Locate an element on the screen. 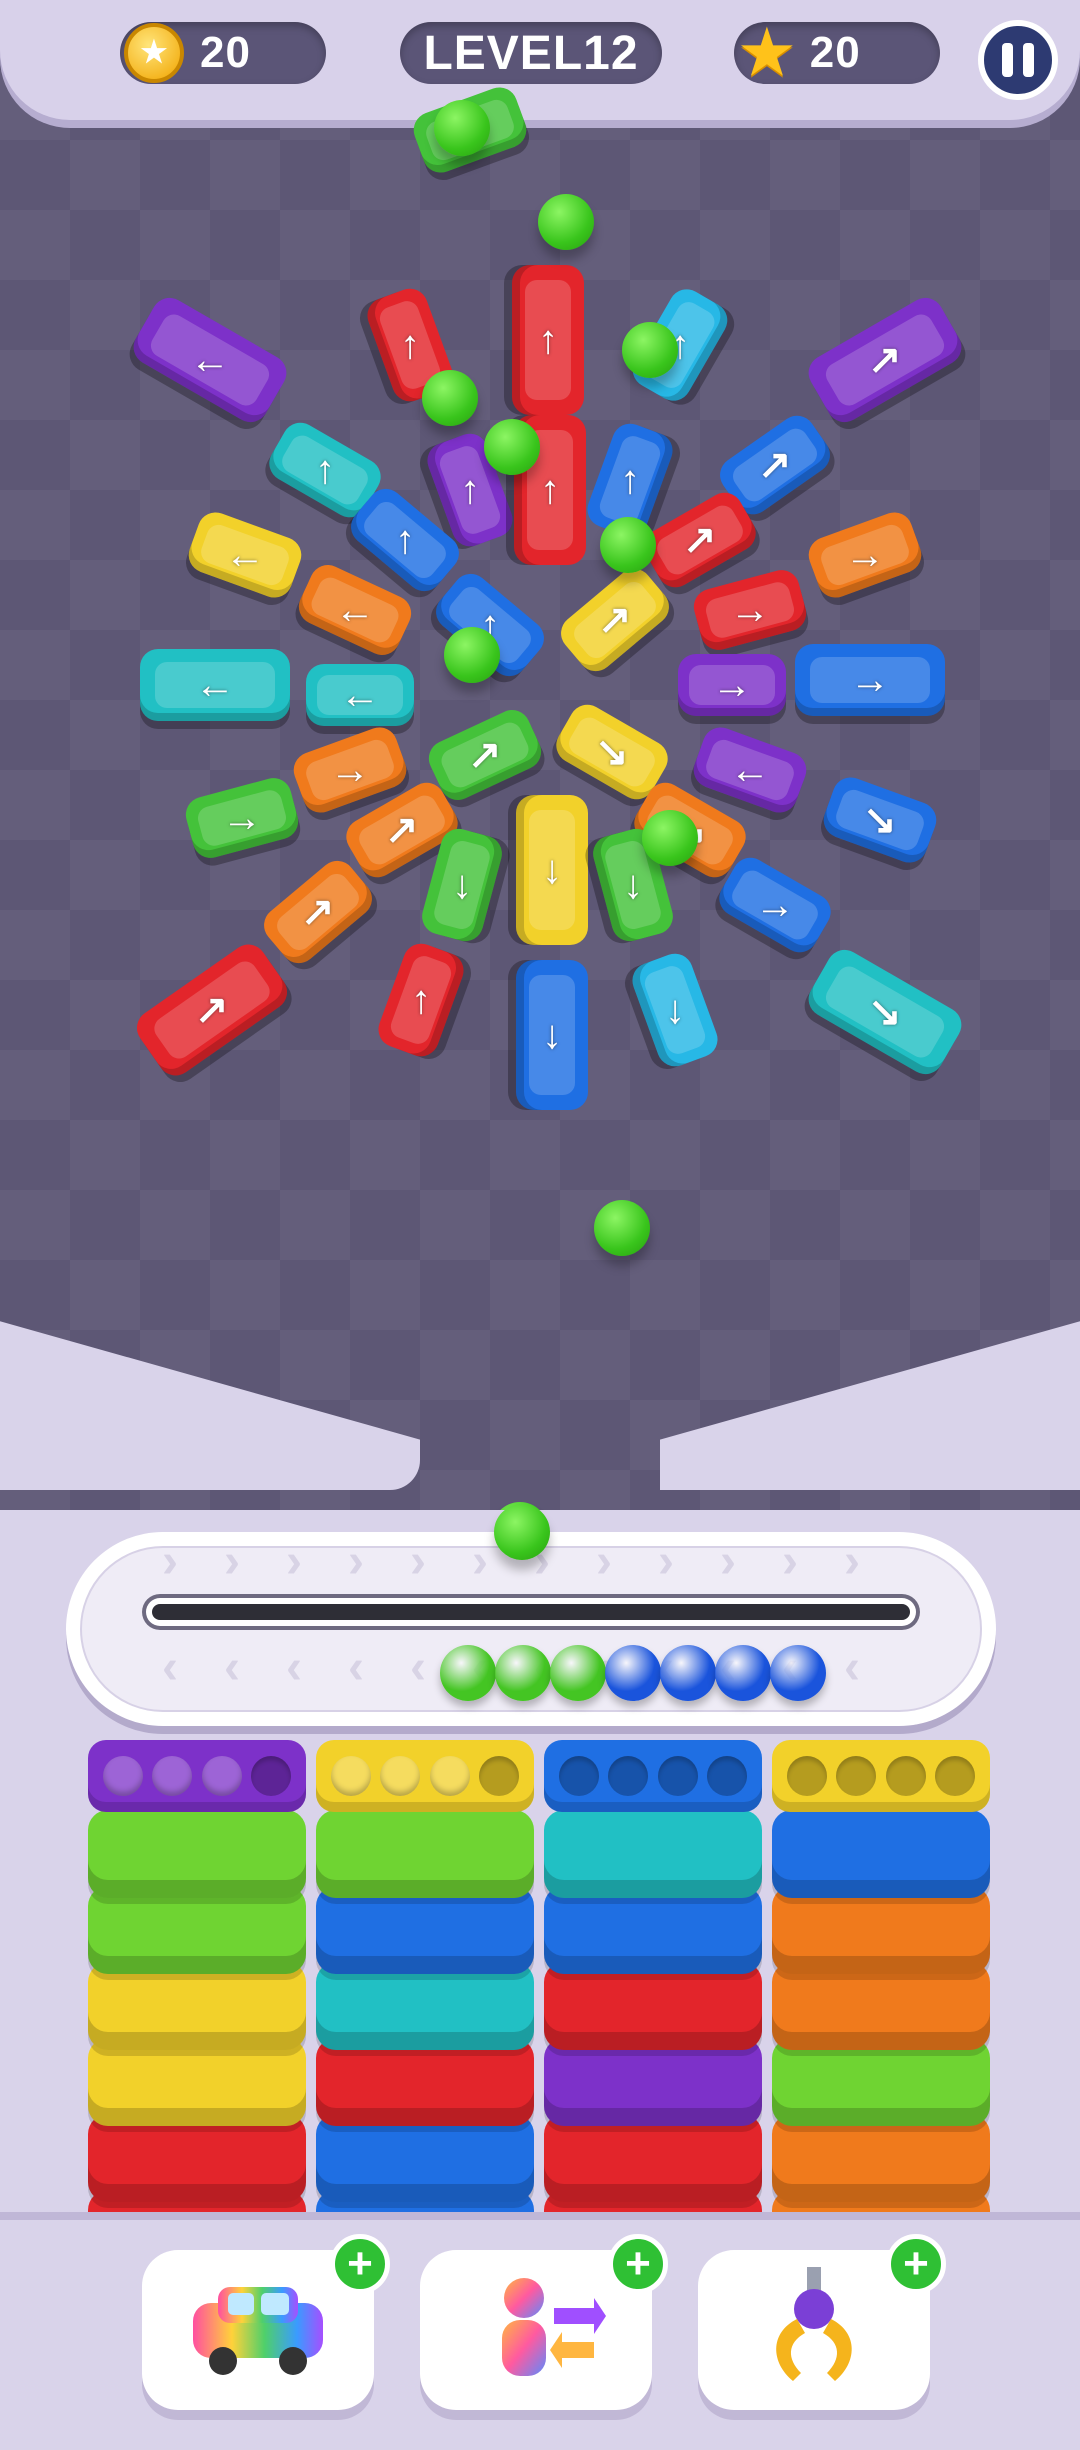  pause-button is located at coordinates (1018, 60).